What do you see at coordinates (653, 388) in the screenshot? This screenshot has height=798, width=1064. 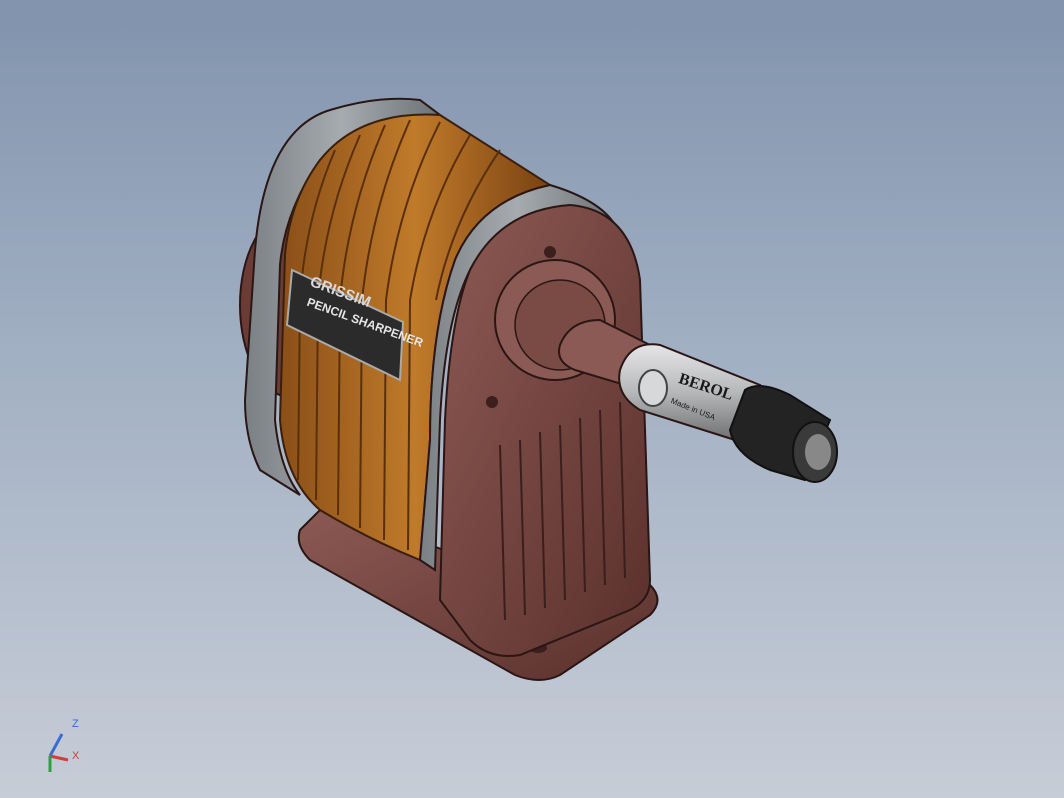 I see `handle-rivet` at bounding box center [653, 388].